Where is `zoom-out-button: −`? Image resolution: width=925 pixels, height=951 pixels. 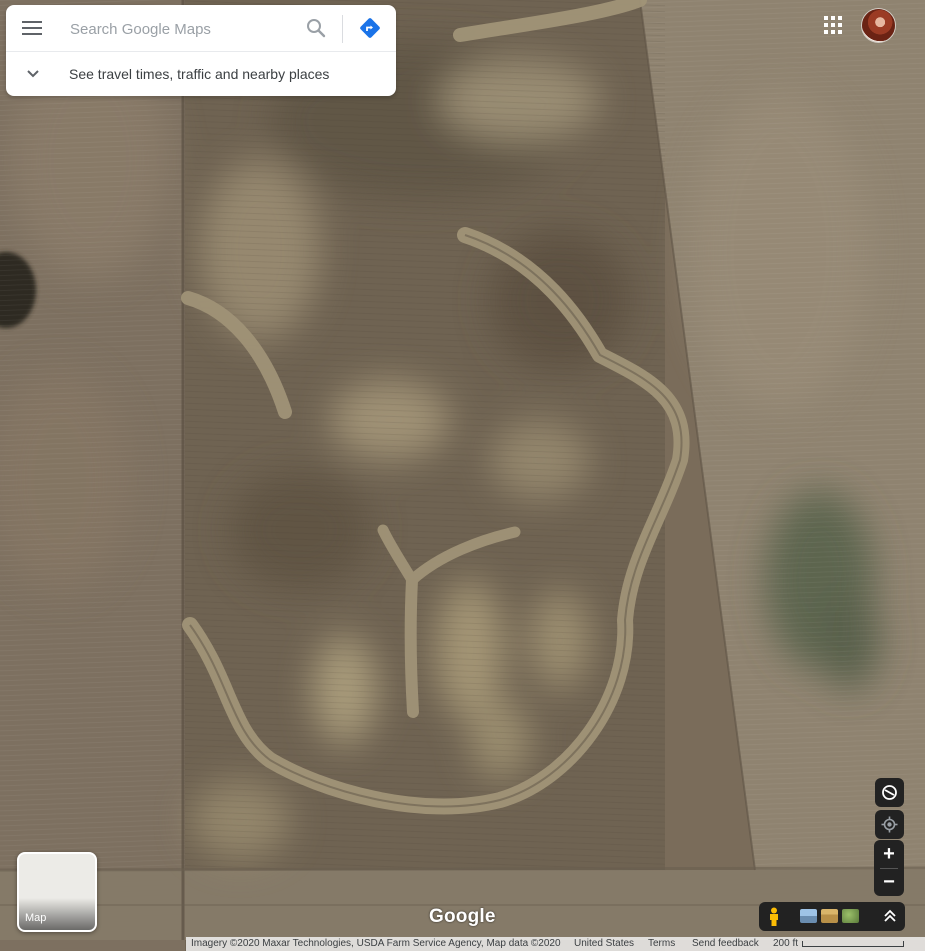 zoom-out-button: − is located at coordinates (889, 882).